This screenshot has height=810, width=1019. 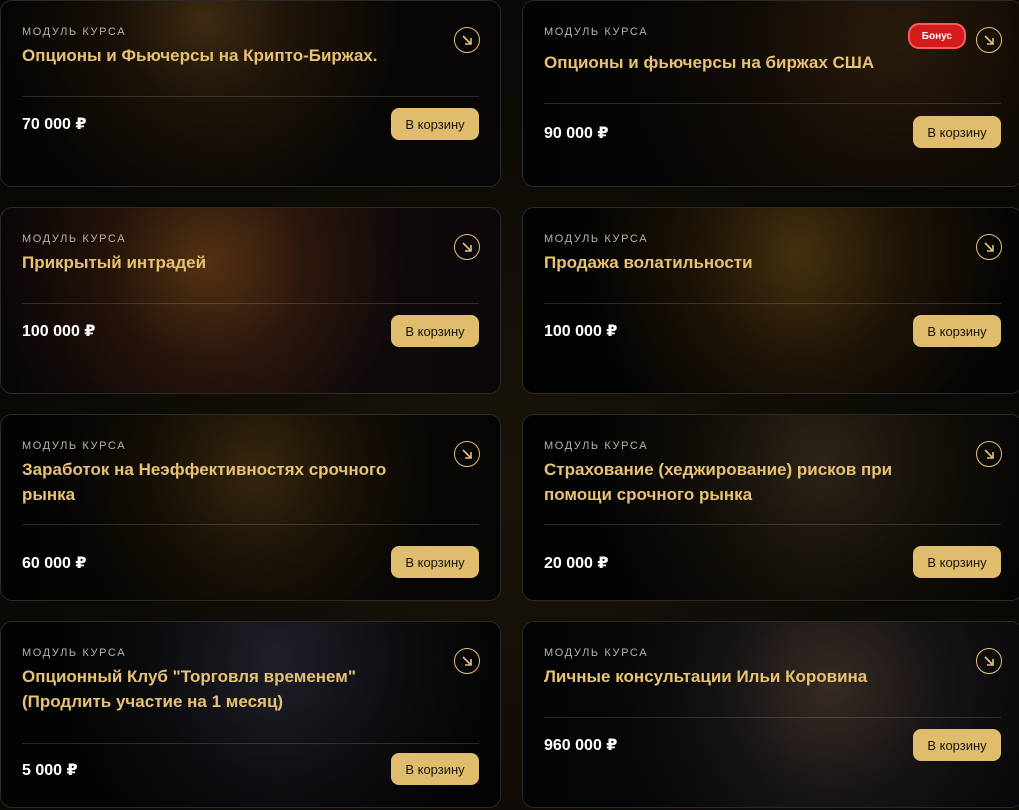 I want to click on card-price: 20 000 ₽, so click(x=576, y=563).